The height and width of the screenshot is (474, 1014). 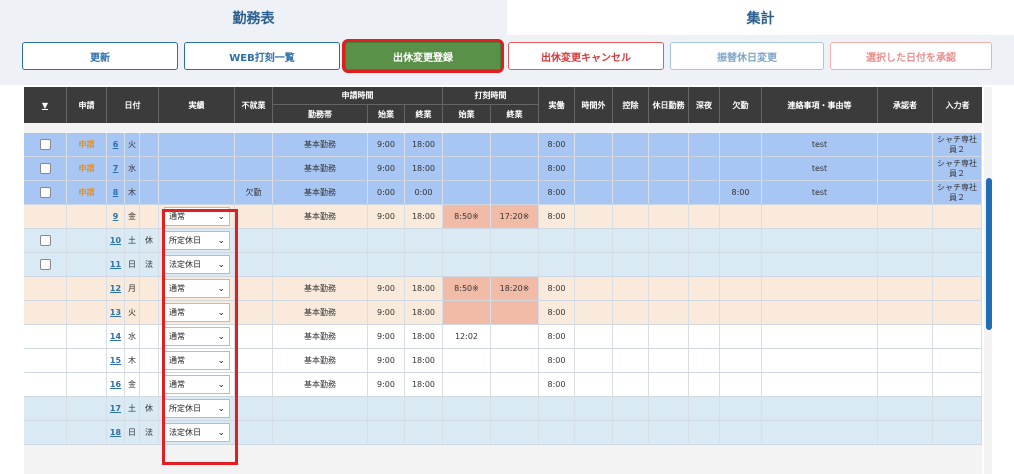 I want to click on punch-end-cell: 17:20※, so click(x=515, y=216).